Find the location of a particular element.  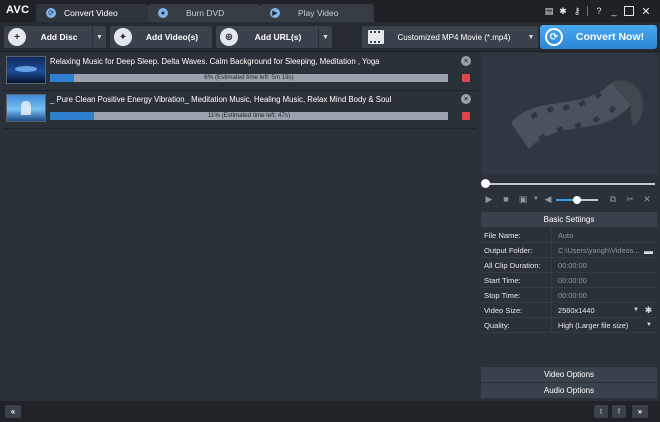

video-size-select: 2560x1440 is located at coordinates (596, 310).